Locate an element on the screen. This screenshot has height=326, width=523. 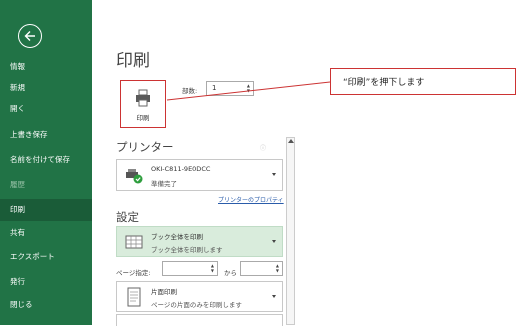
annotation-text: “印刷”を押下します is located at coordinates (384, 83).